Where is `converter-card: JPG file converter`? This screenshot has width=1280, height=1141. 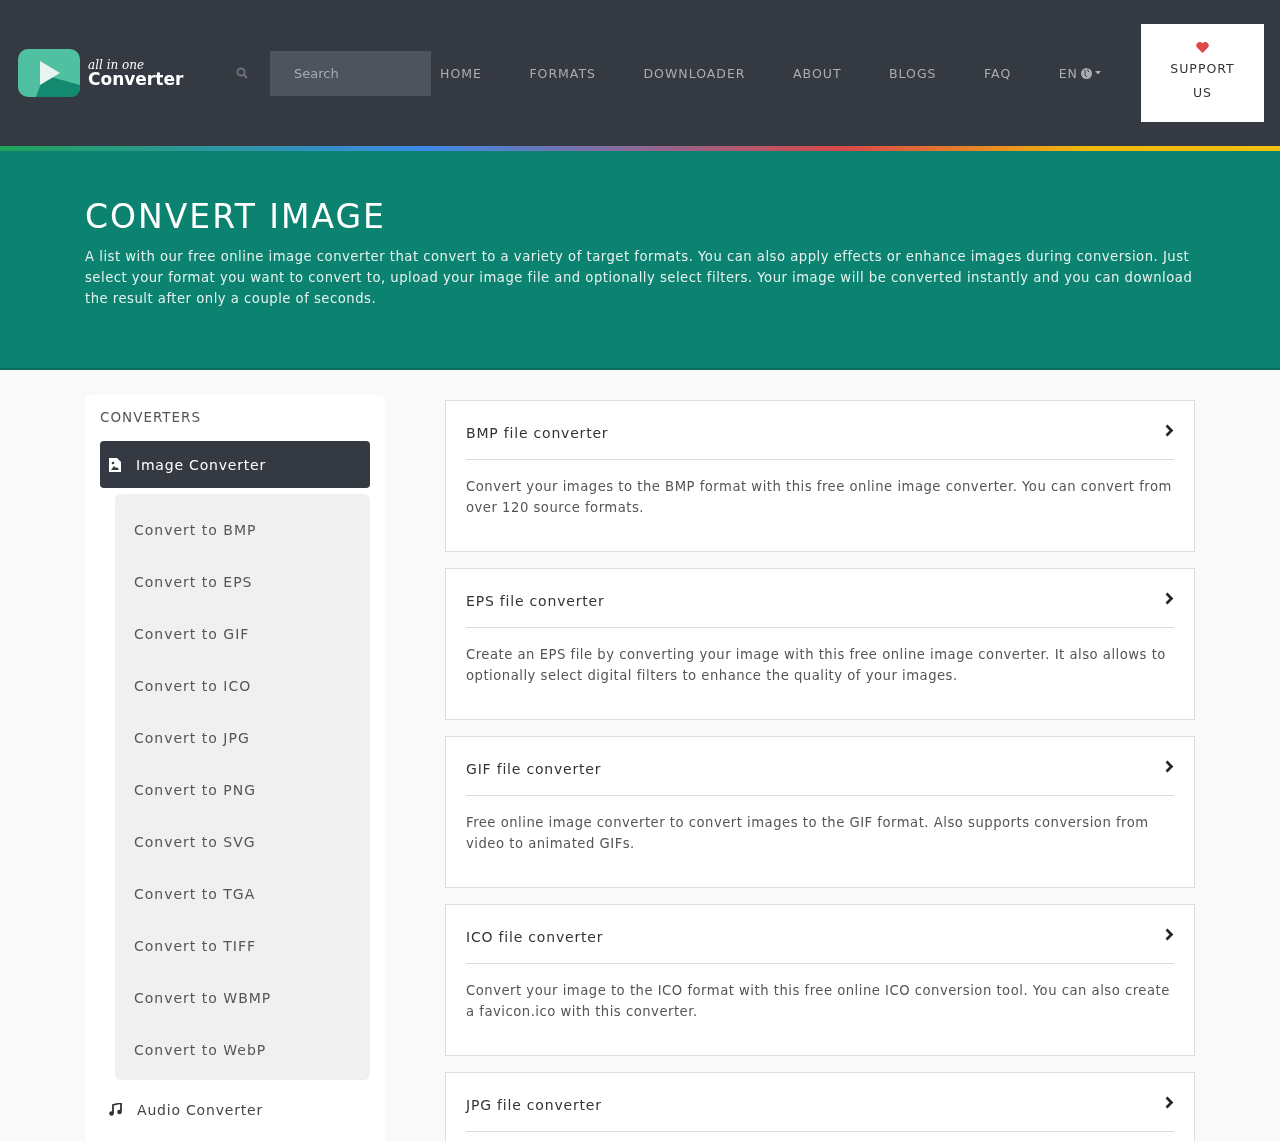 converter-card: JPG file converter is located at coordinates (820, 1106).